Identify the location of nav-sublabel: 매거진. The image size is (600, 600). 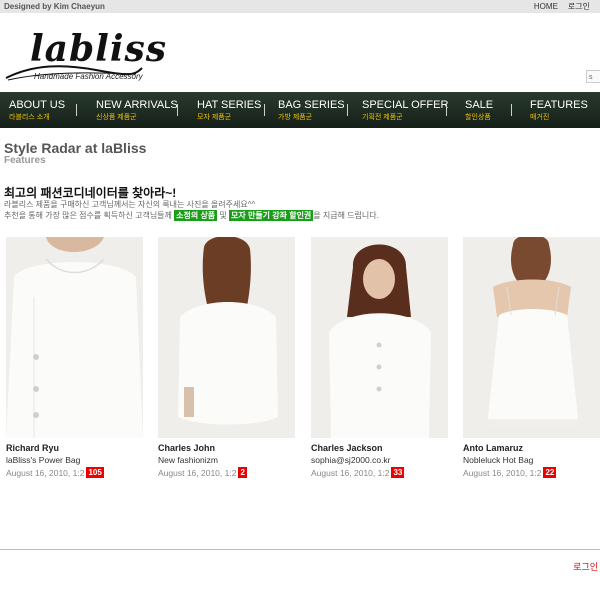
(540, 117).